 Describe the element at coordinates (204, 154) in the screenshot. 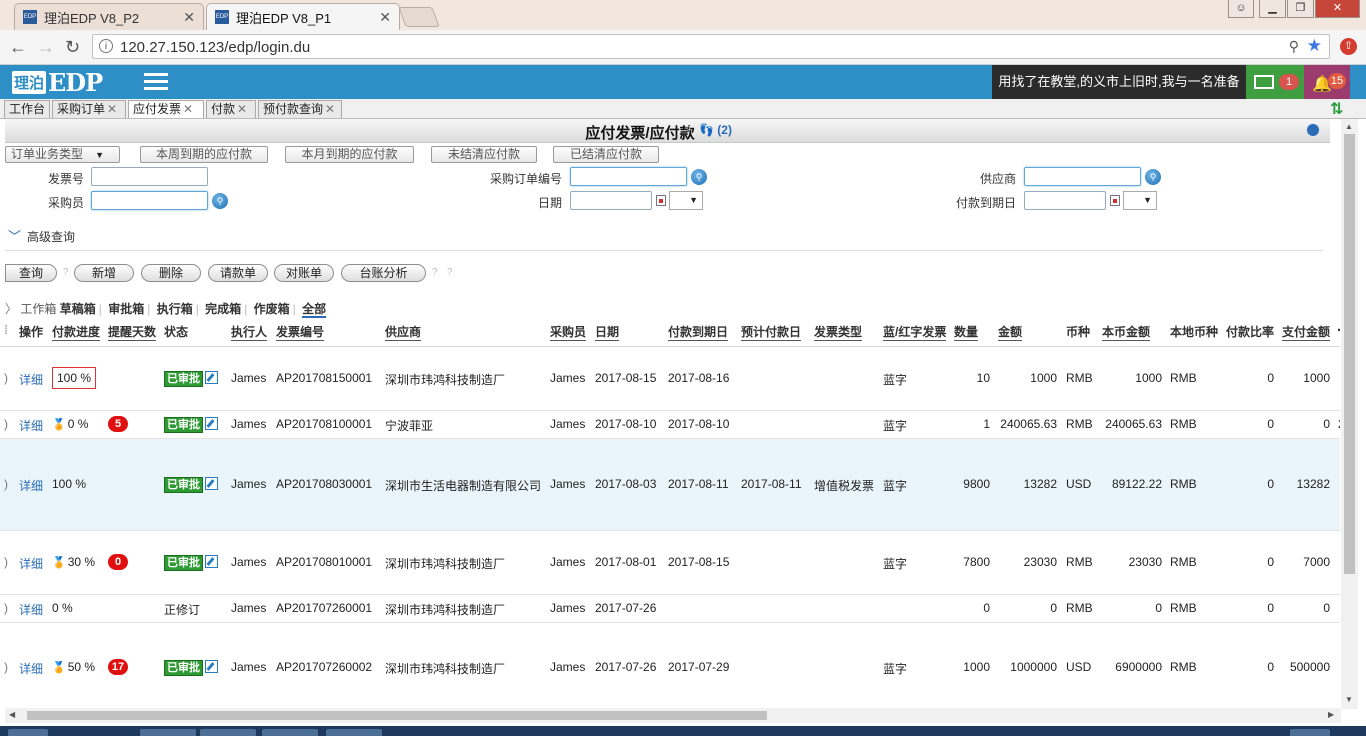

I see `due-this-week-button: 本周到期的应付款` at that location.